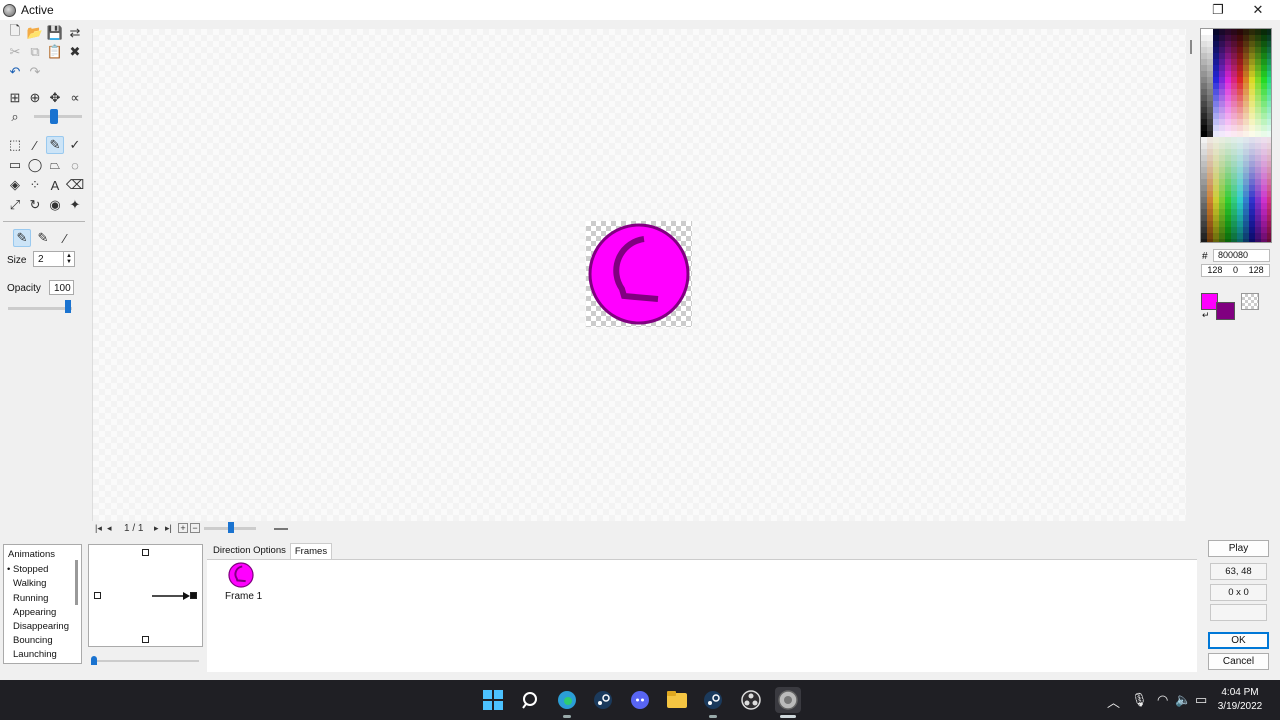 This screenshot has width=1280, height=720. I want to click on first-frame-icon: |◂, so click(98, 528).